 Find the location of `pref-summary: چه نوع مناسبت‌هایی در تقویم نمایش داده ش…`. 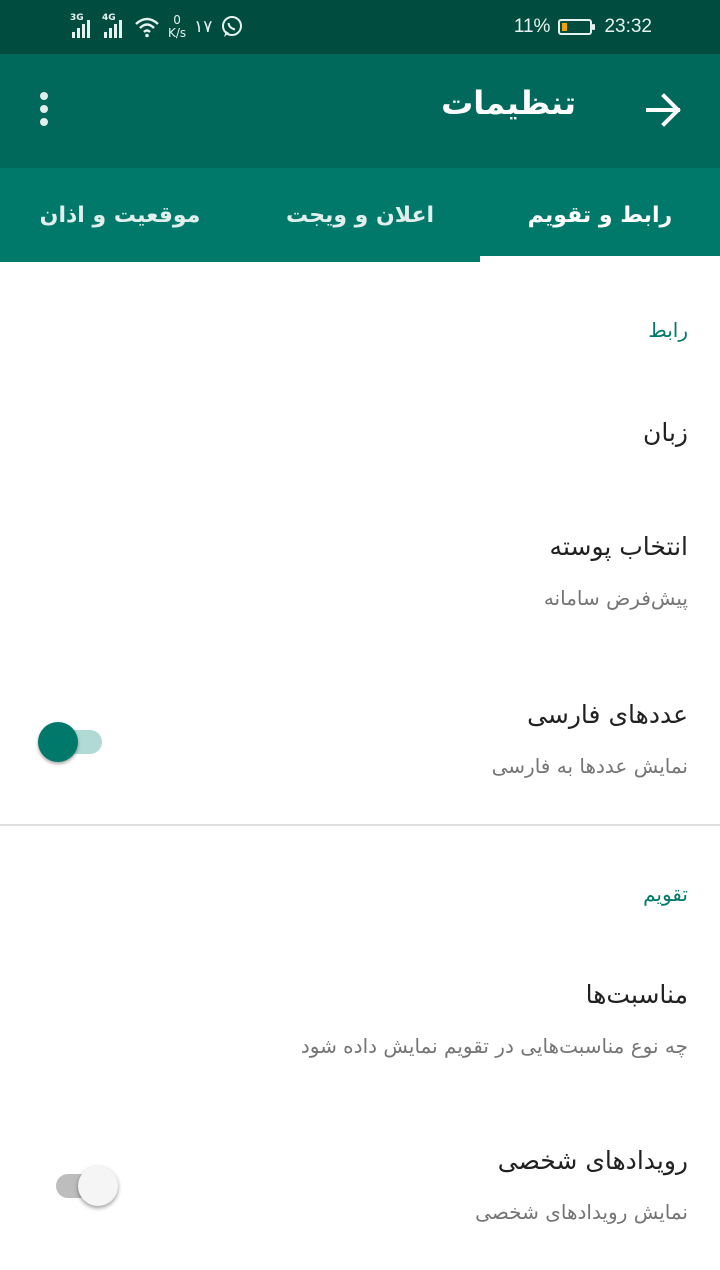

pref-summary: چه نوع مناسبت‌هایی در تقویم نمایش داده ش… is located at coordinates (494, 1046).